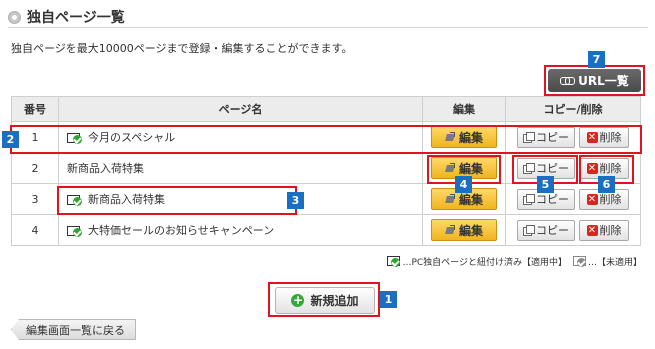 The image size is (655, 349). I want to click on col-page-name: ページ名, so click(240, 109).